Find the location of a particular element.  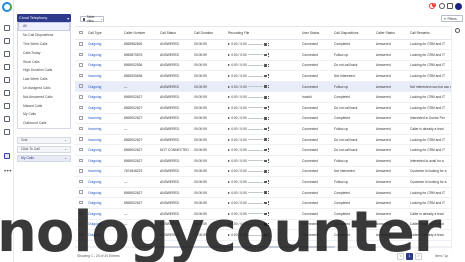

view-item-my-calls: My Calls is located at coordinates (44, 114).